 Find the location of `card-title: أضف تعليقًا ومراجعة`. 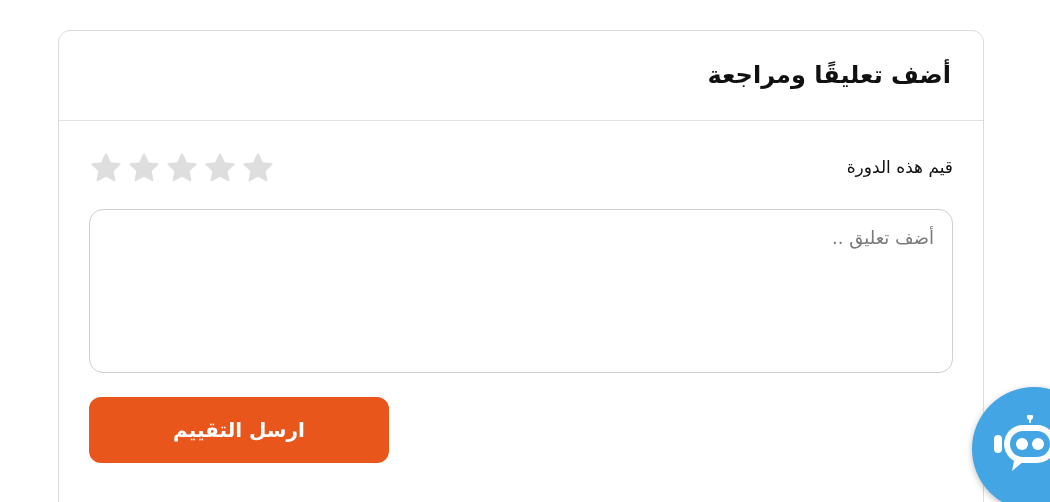

card-title: أضف تعليقًا ومراجعة is located at coordinates (828, 75).